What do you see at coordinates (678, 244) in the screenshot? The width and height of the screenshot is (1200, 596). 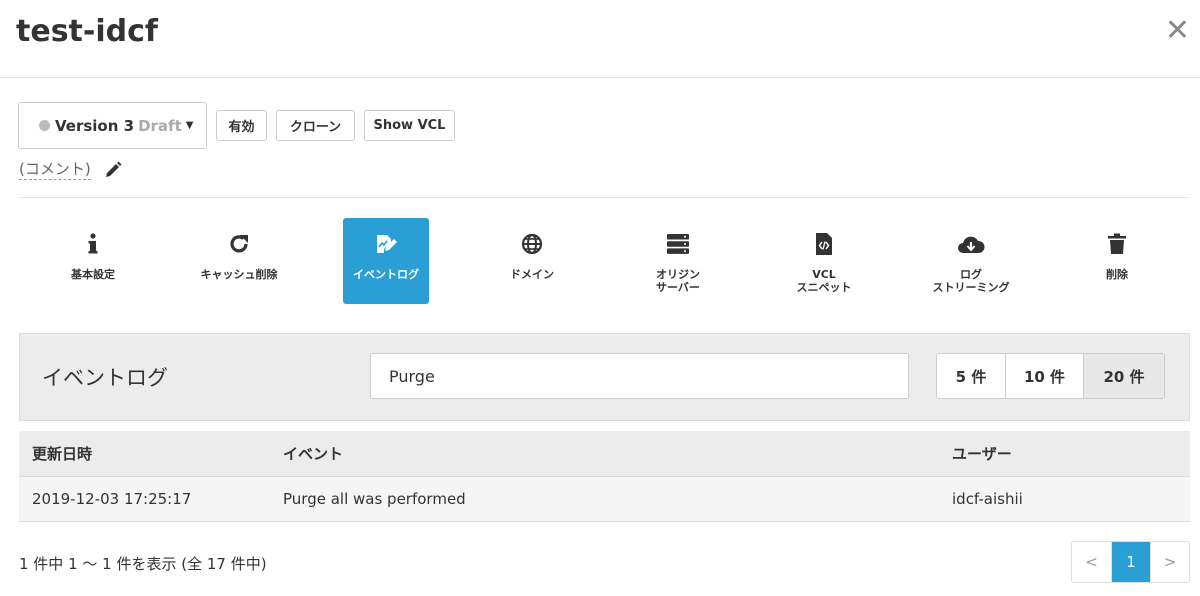 I see `server-icon` at bounding box center [678, 244].